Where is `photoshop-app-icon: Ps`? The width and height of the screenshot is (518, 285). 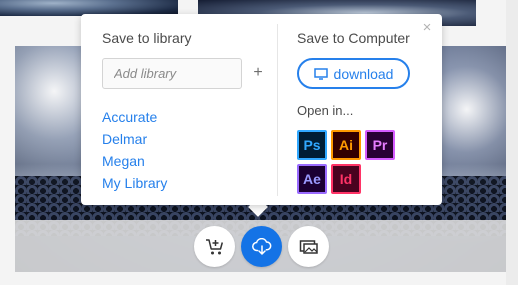
photoshop-app-icon: Ps is located at coordinates (312, 145).